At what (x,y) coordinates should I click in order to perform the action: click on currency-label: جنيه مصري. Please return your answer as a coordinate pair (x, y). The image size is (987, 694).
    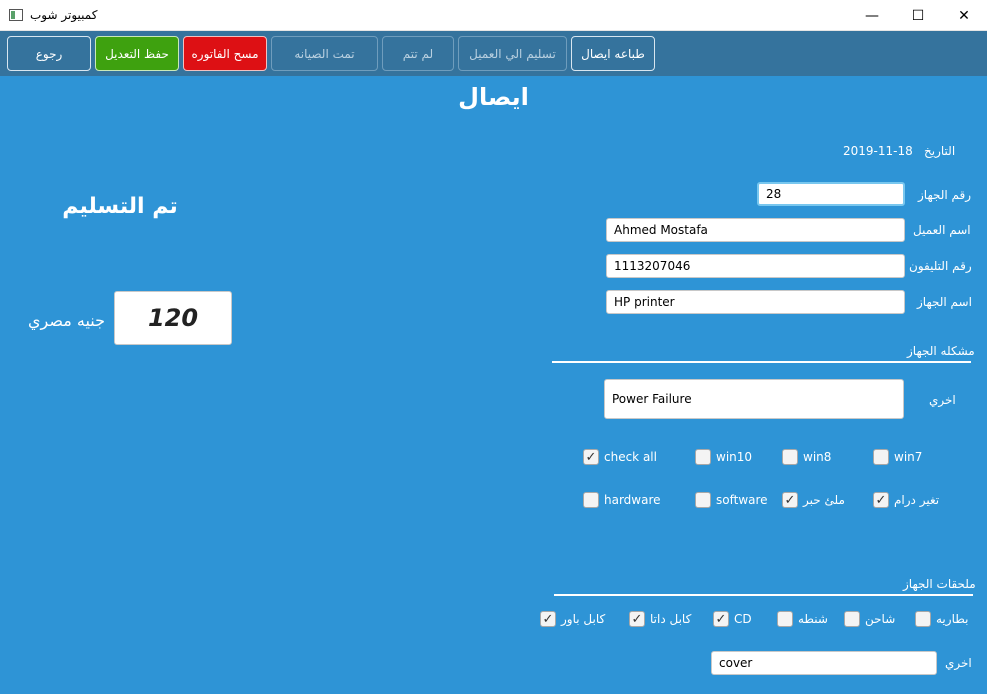
    Looking at the image, I should click on (67, 320).